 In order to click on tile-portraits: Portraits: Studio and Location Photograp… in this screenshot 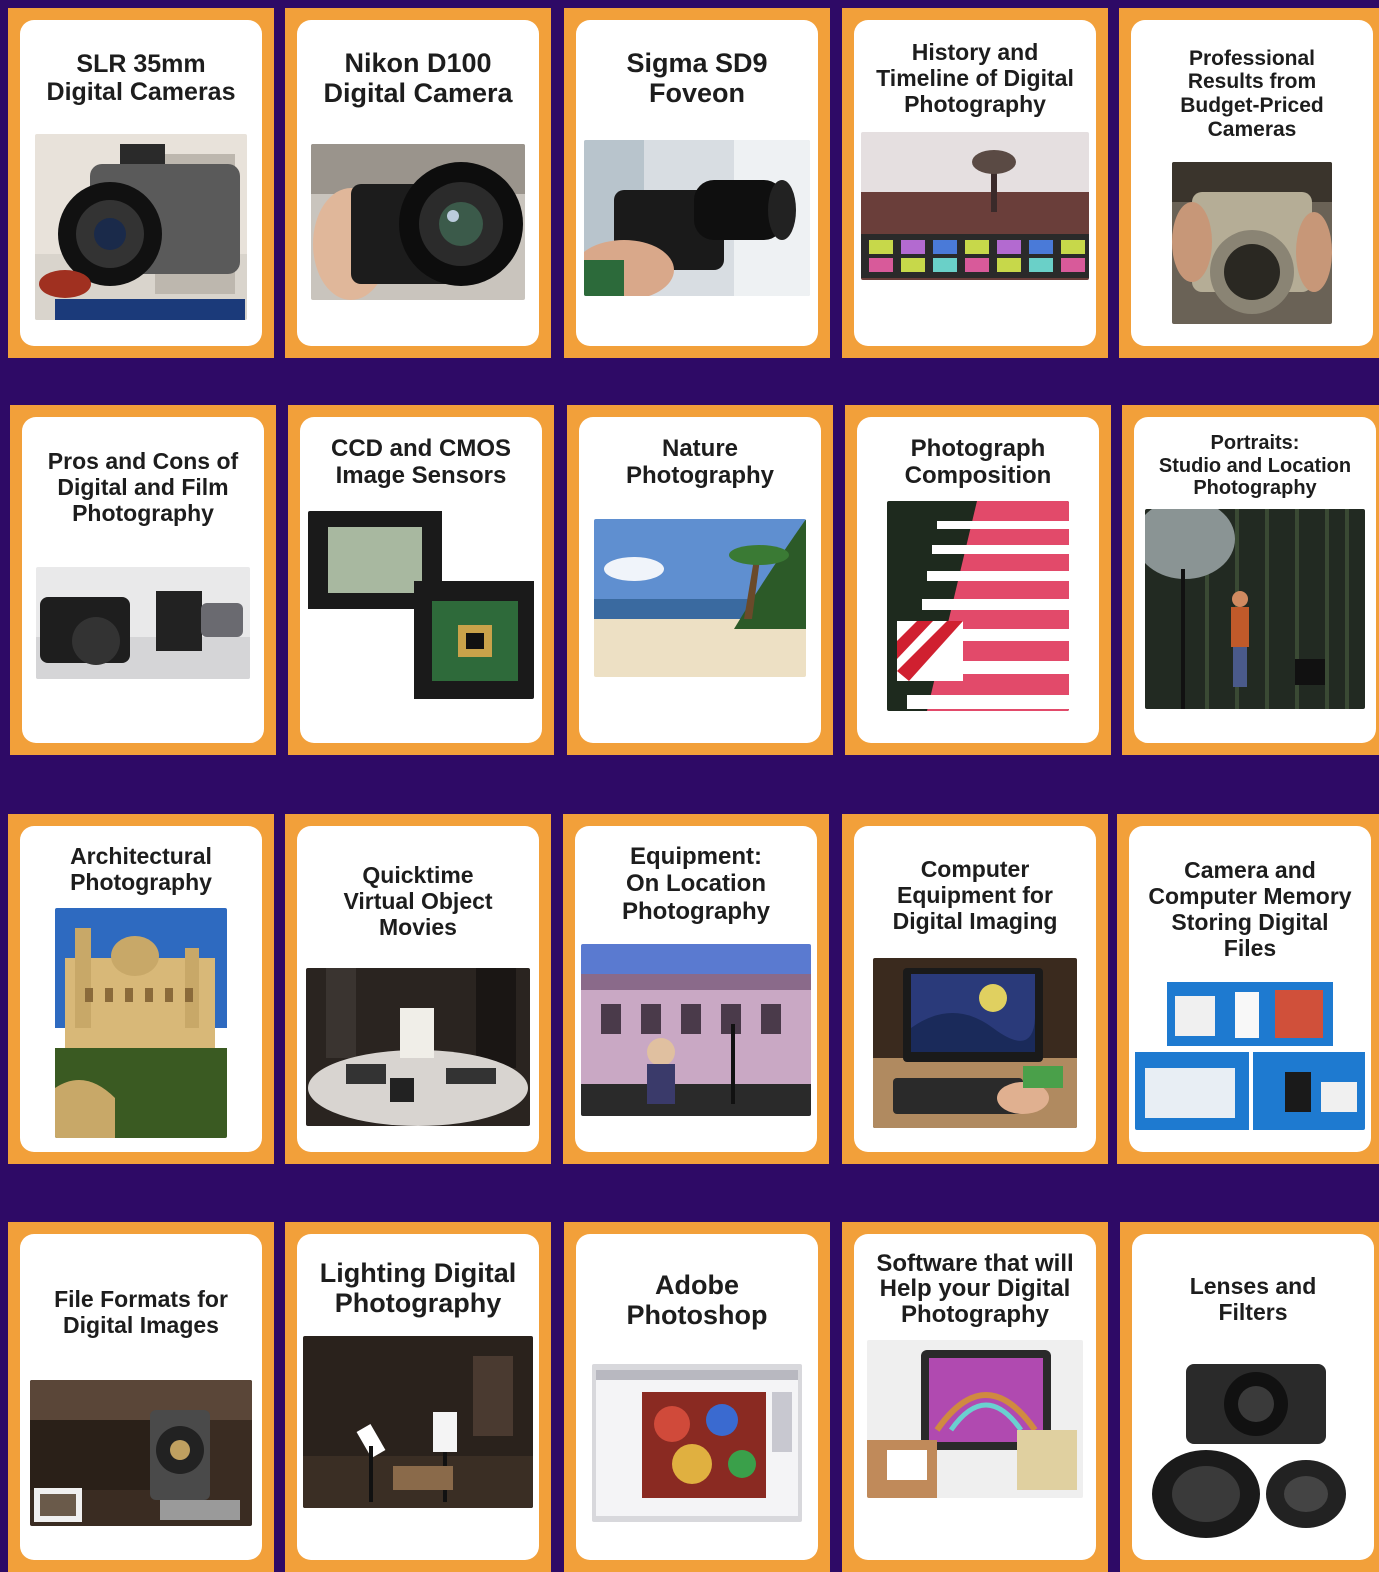, I will do `click(1250, 580)`.